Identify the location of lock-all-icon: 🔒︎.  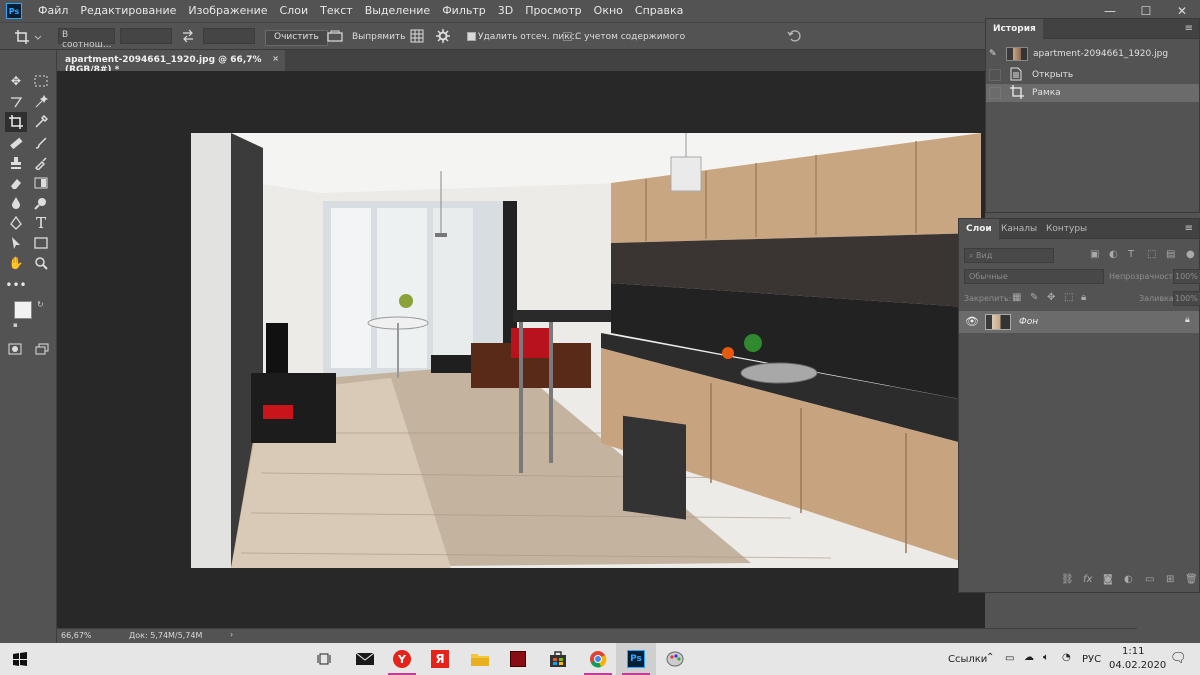
(1083, 297).